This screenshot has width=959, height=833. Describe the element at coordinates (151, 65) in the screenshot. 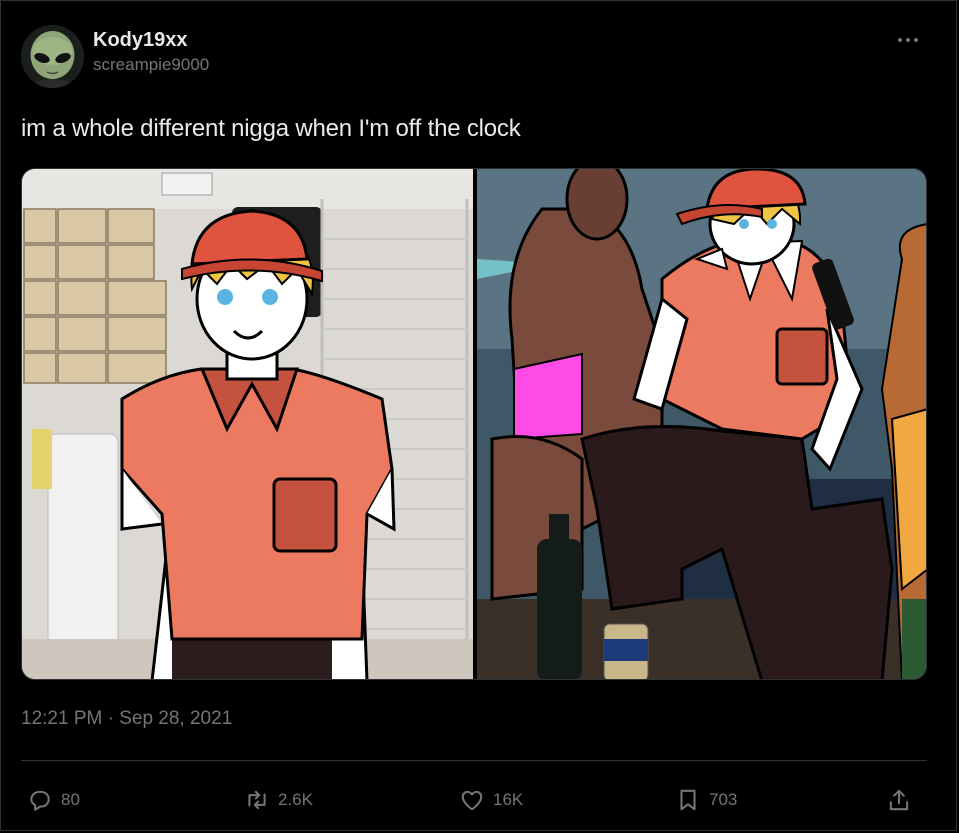

I see `author-handle: screampie9000` at that location.